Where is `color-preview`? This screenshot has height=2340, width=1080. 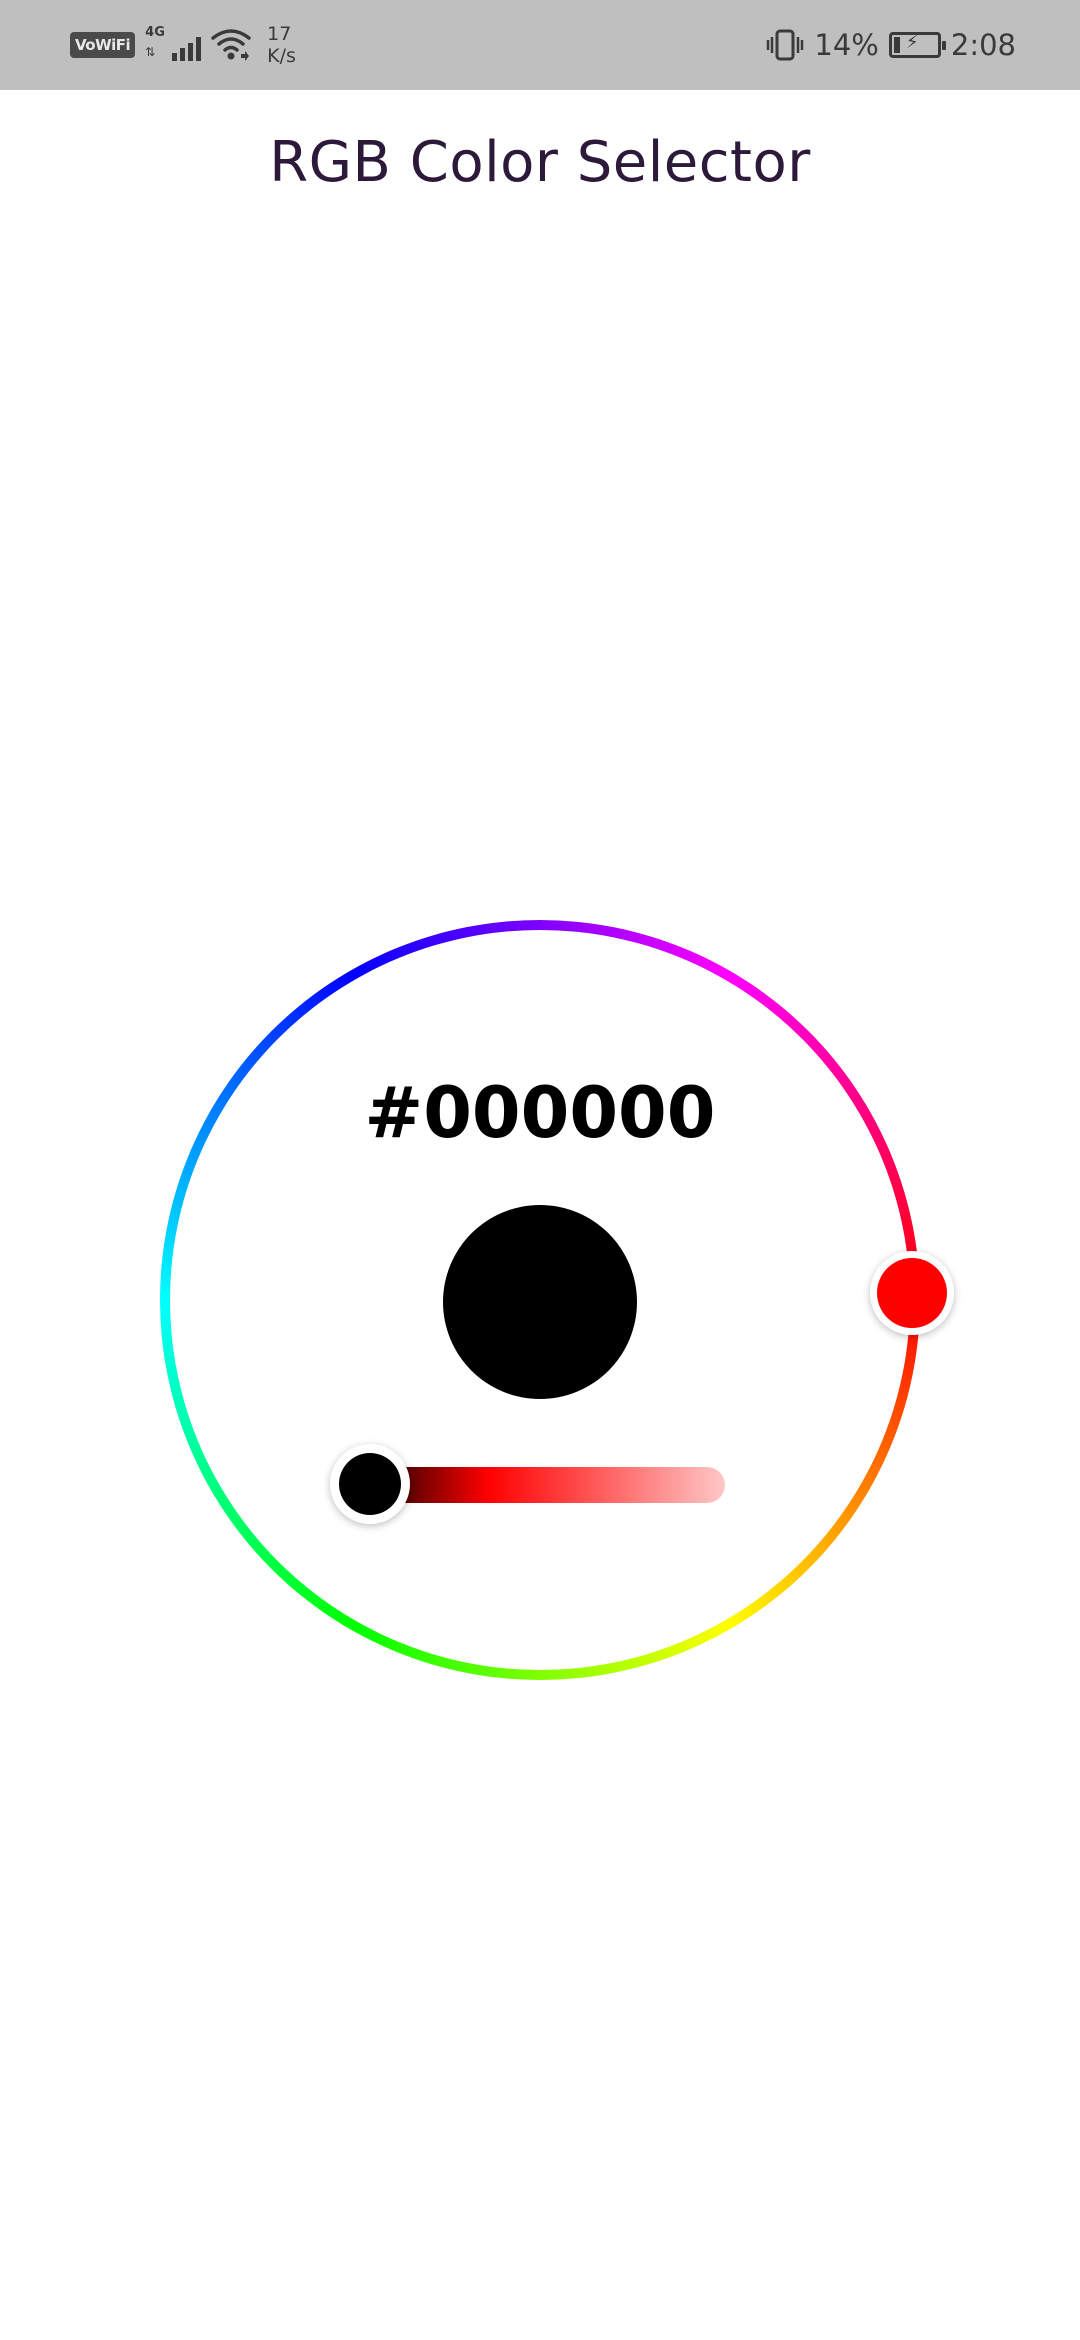 color-preview is located at coordinates (540, 1302).